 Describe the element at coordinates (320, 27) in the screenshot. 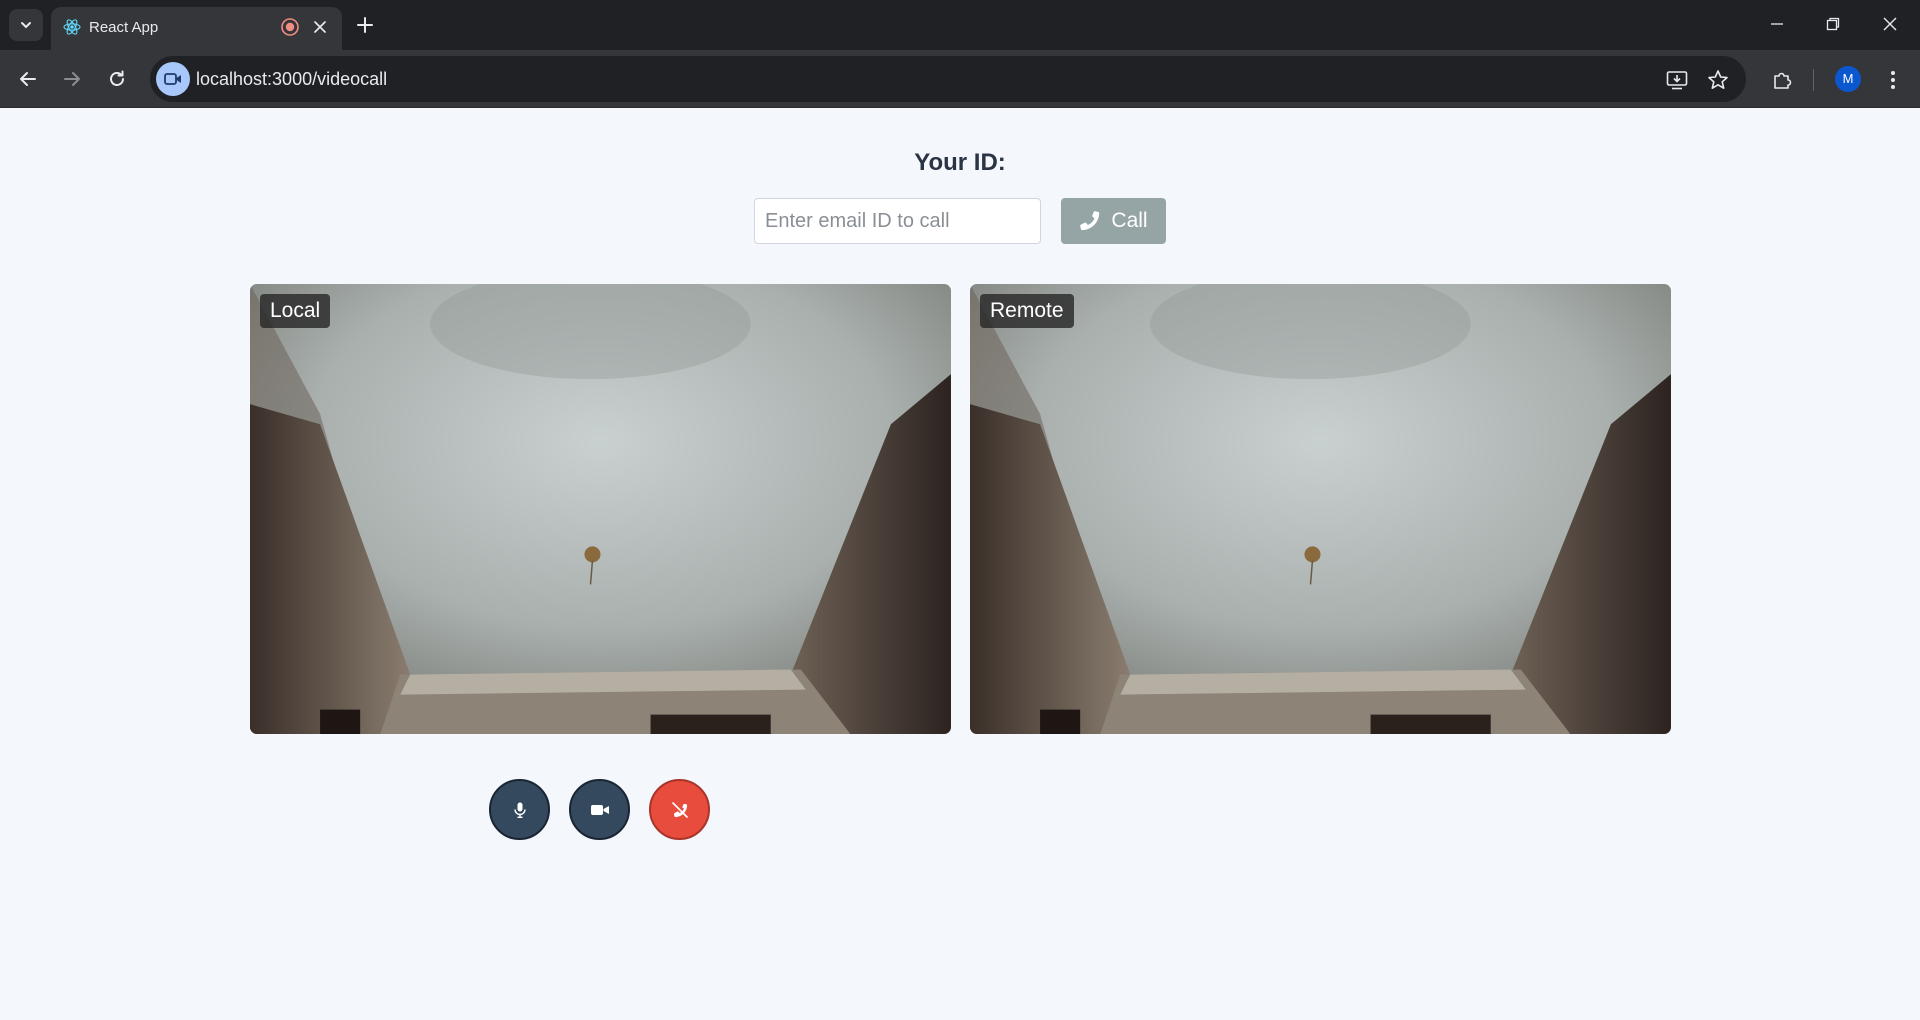

I see `close-icon` at that location.